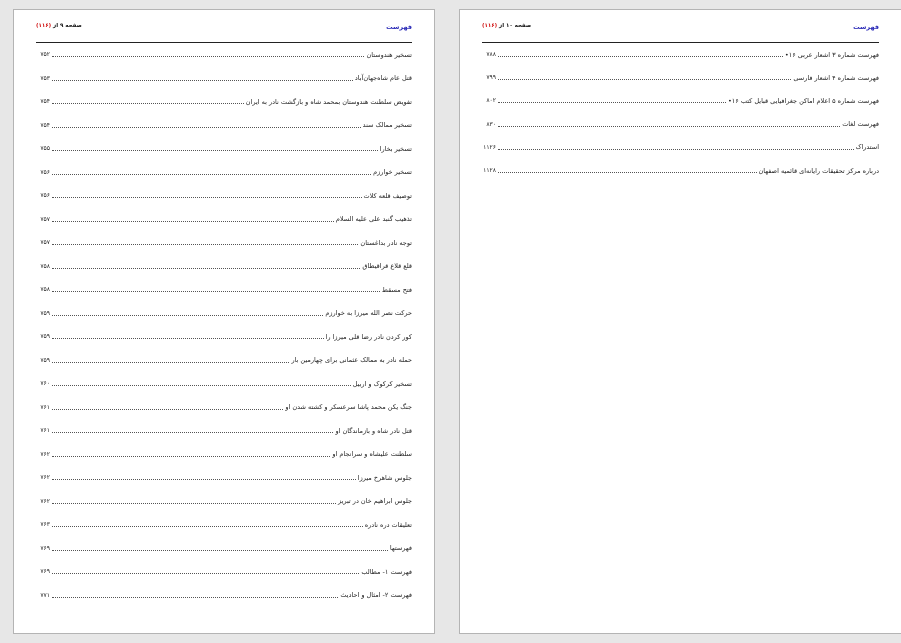 This screenshot has height=643, width=901. I want to click on toc-entry-title: تسخیر هندوستان, so click(389, 55).